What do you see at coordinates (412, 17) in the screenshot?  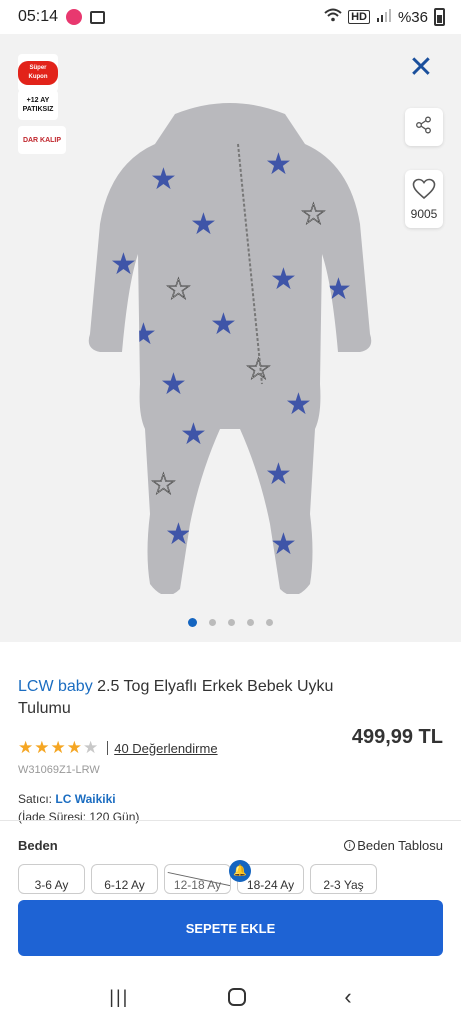 I see `battery-text: %36` at bounding box center [412, 17].